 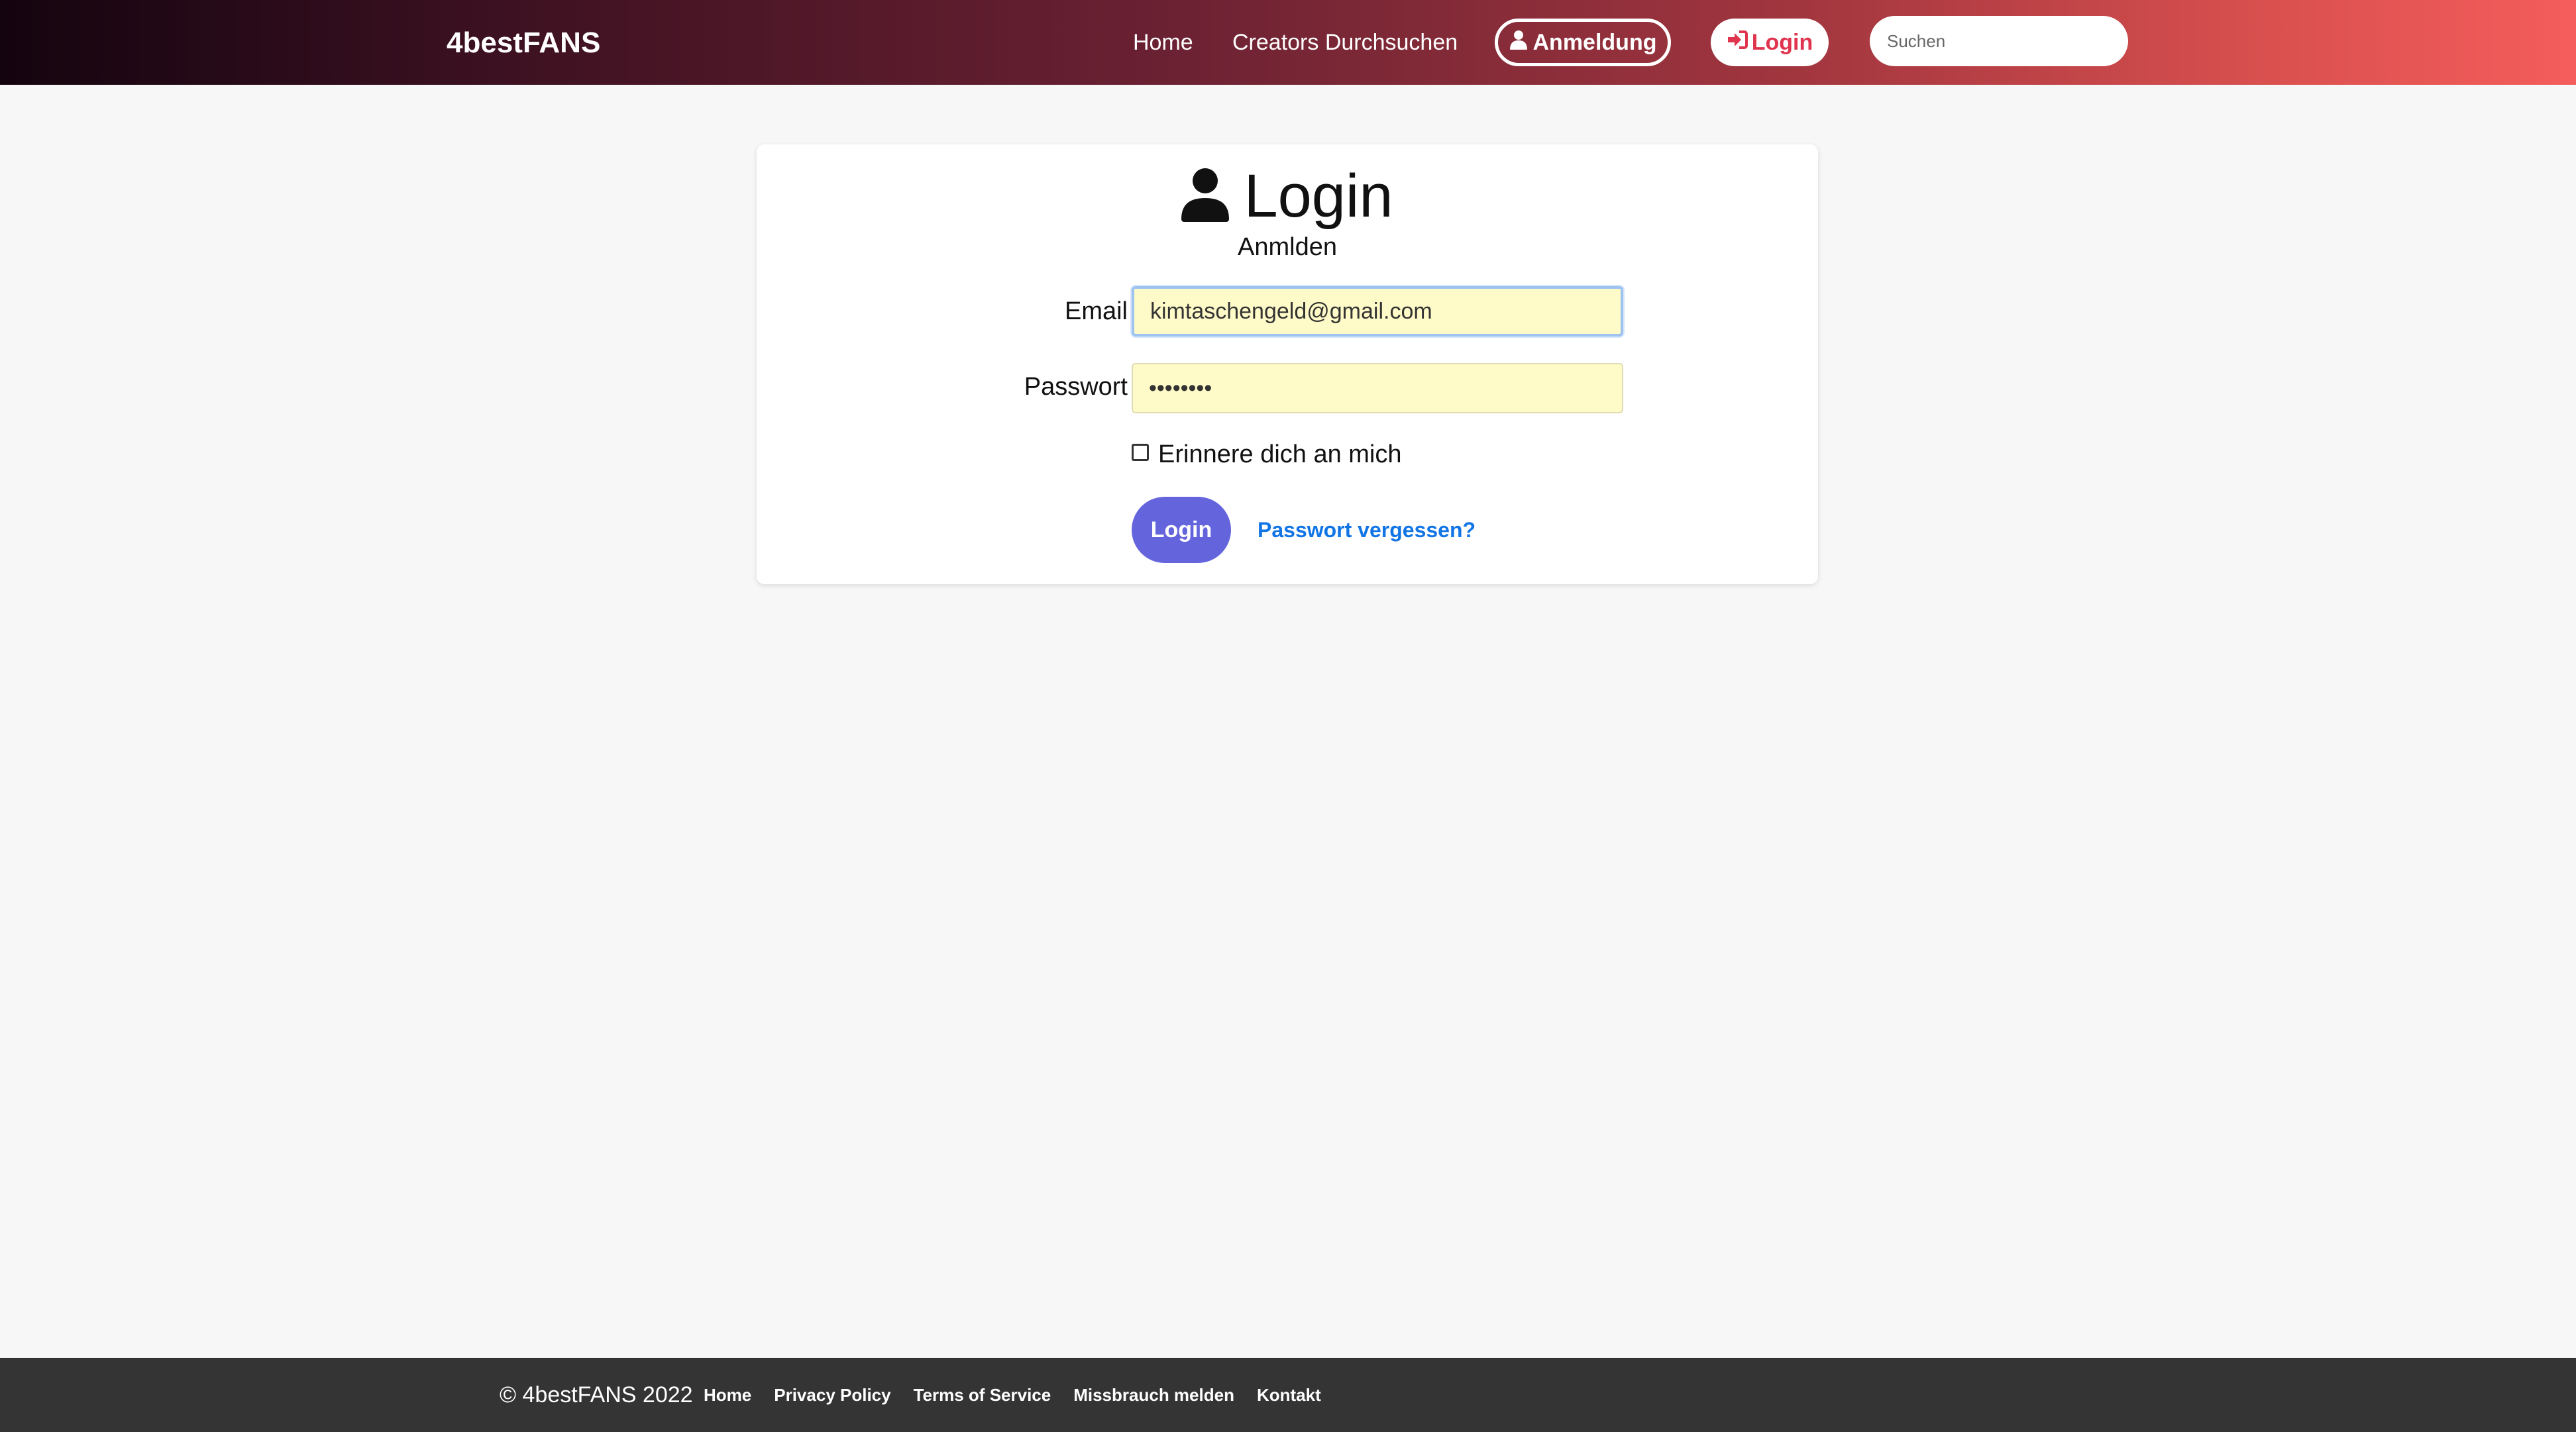 I want to click on footer-link-report-abuse: Missbrauch melden, so click(x=1153, y=1395).